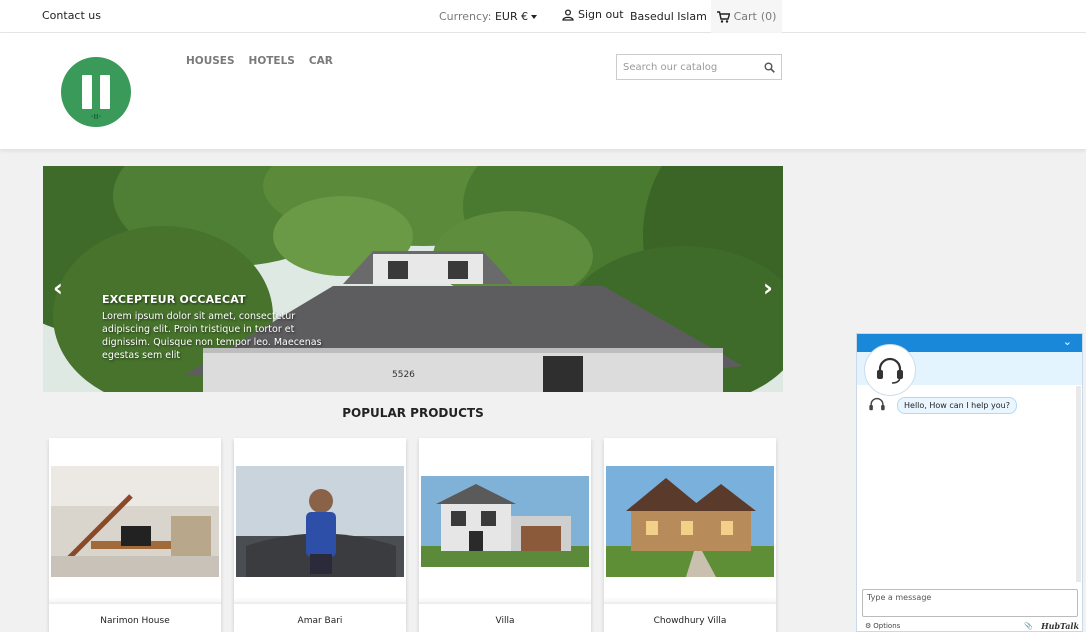 The image size is (1086, 632). I want to click on carousel-prev-icon: ‹, so click(58, 288).